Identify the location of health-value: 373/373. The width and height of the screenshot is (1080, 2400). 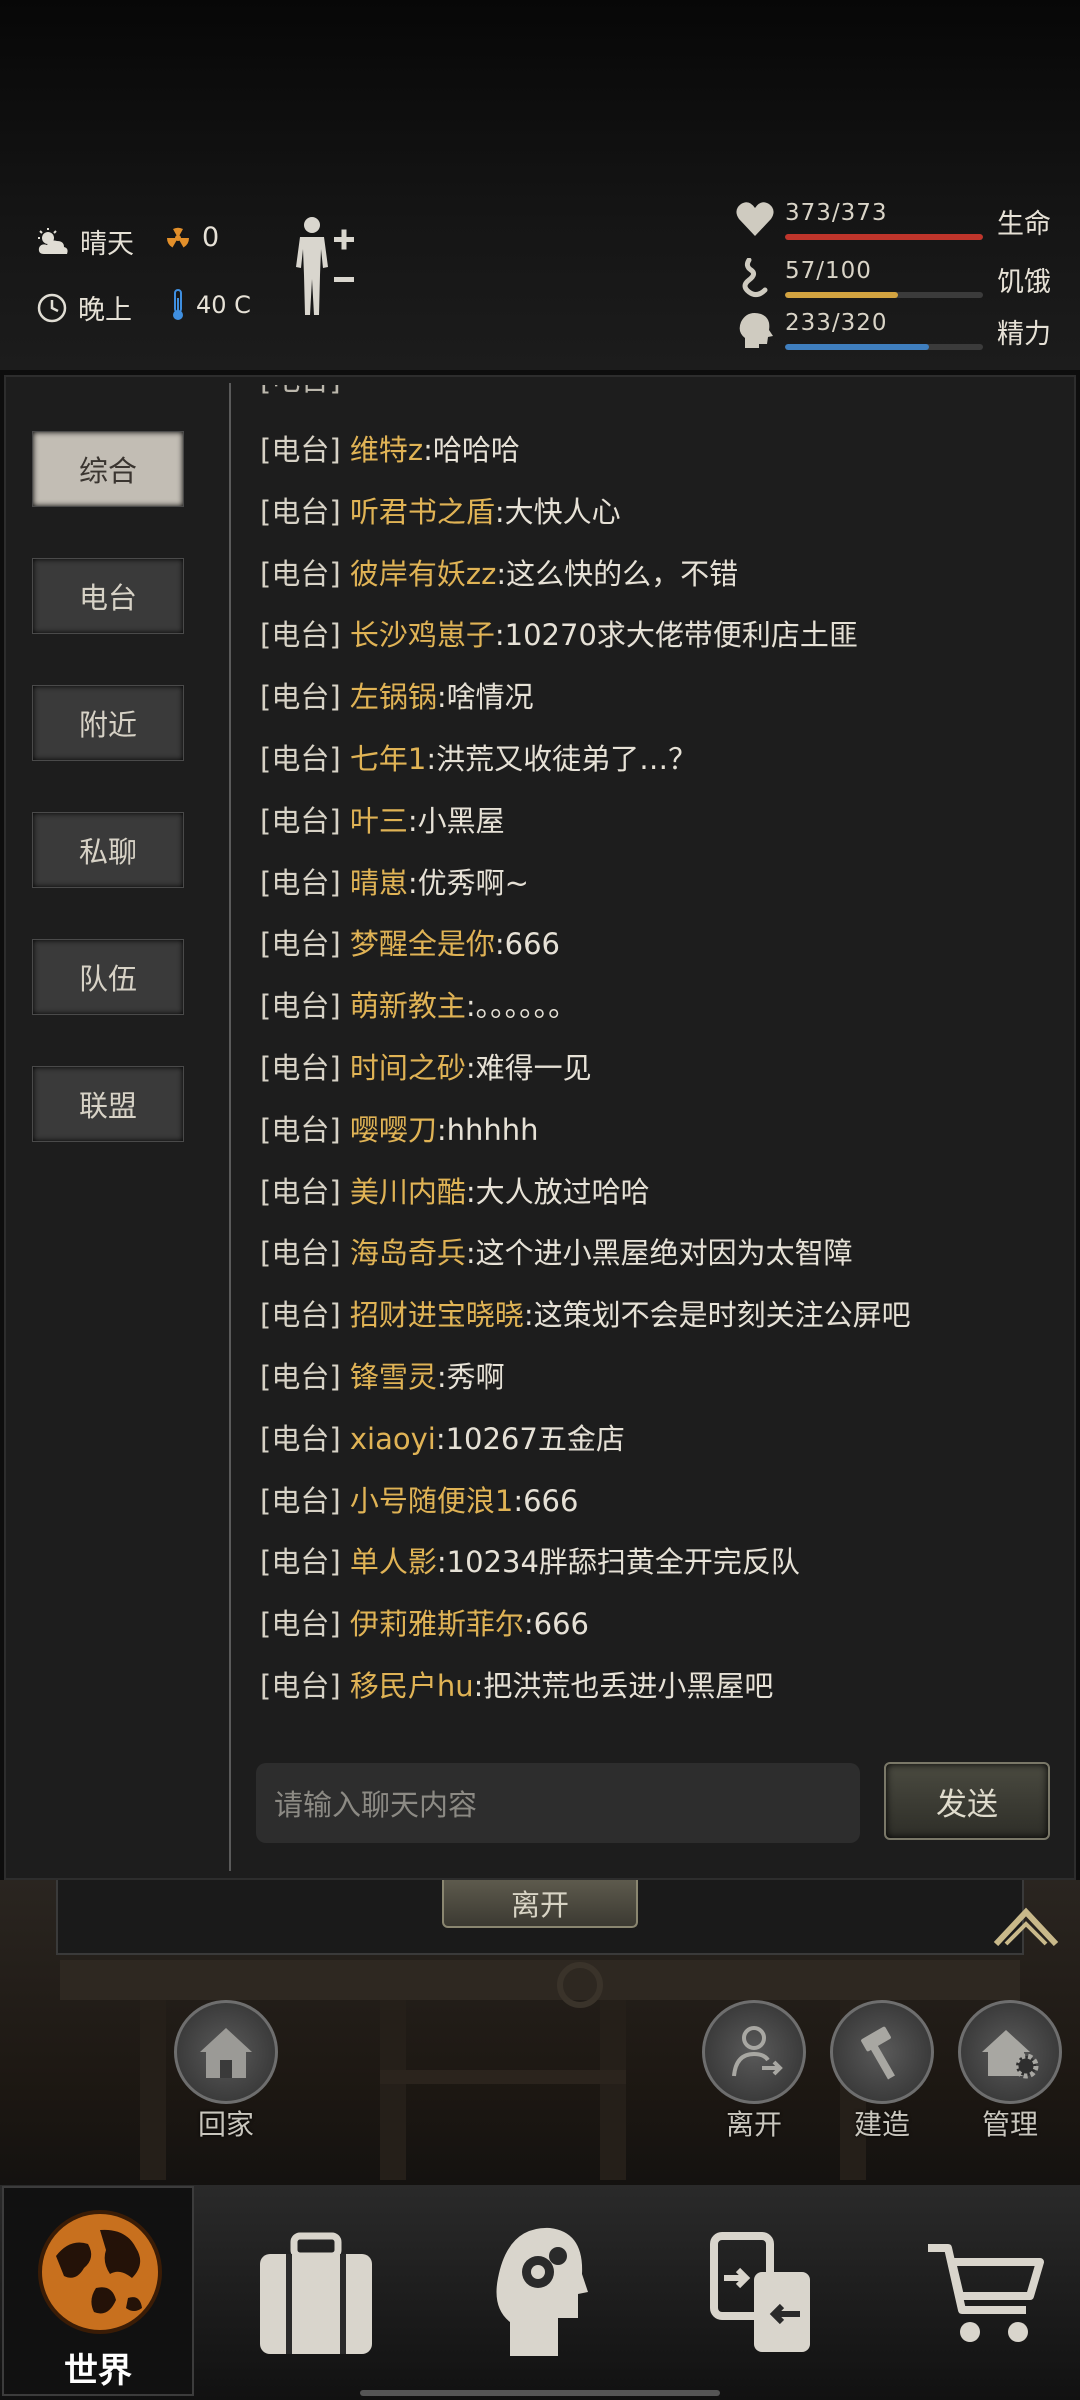
(836, 213).